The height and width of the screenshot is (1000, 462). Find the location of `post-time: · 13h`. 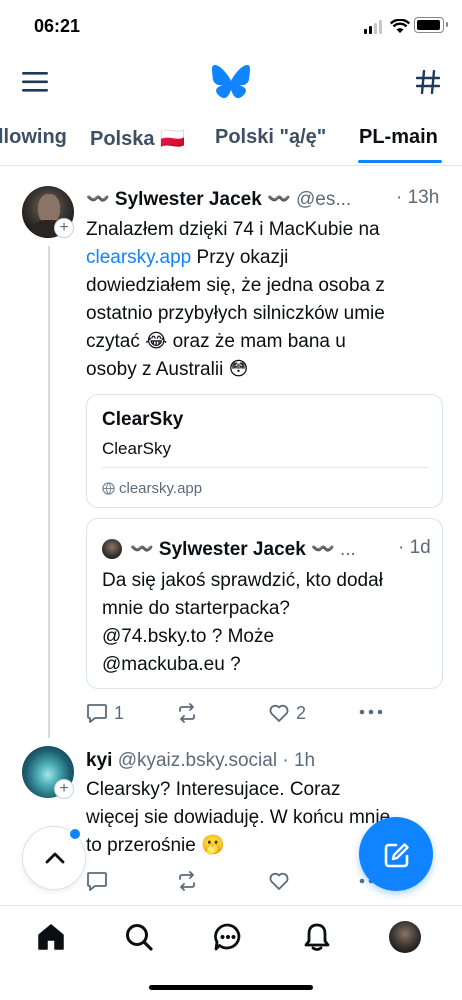

post-time: · 13h is located at coordinates (417, 198).